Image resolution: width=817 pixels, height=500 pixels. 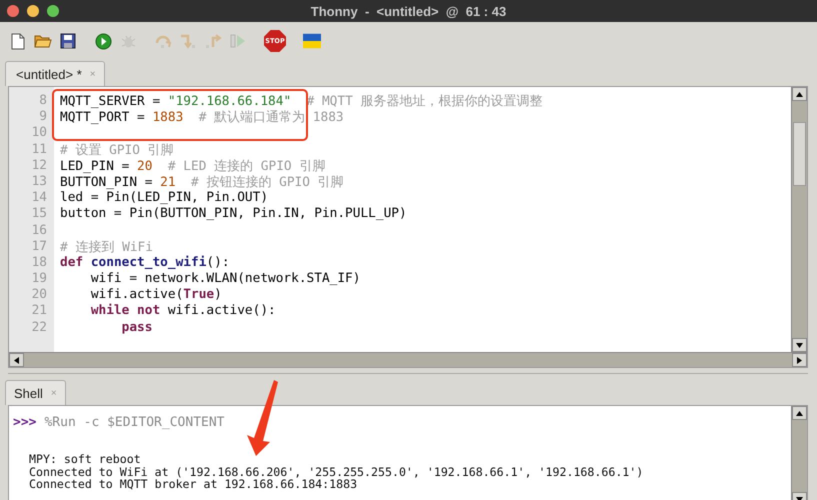 I want to click on code-line: wifi.active(True), so click(x=156, y=295).